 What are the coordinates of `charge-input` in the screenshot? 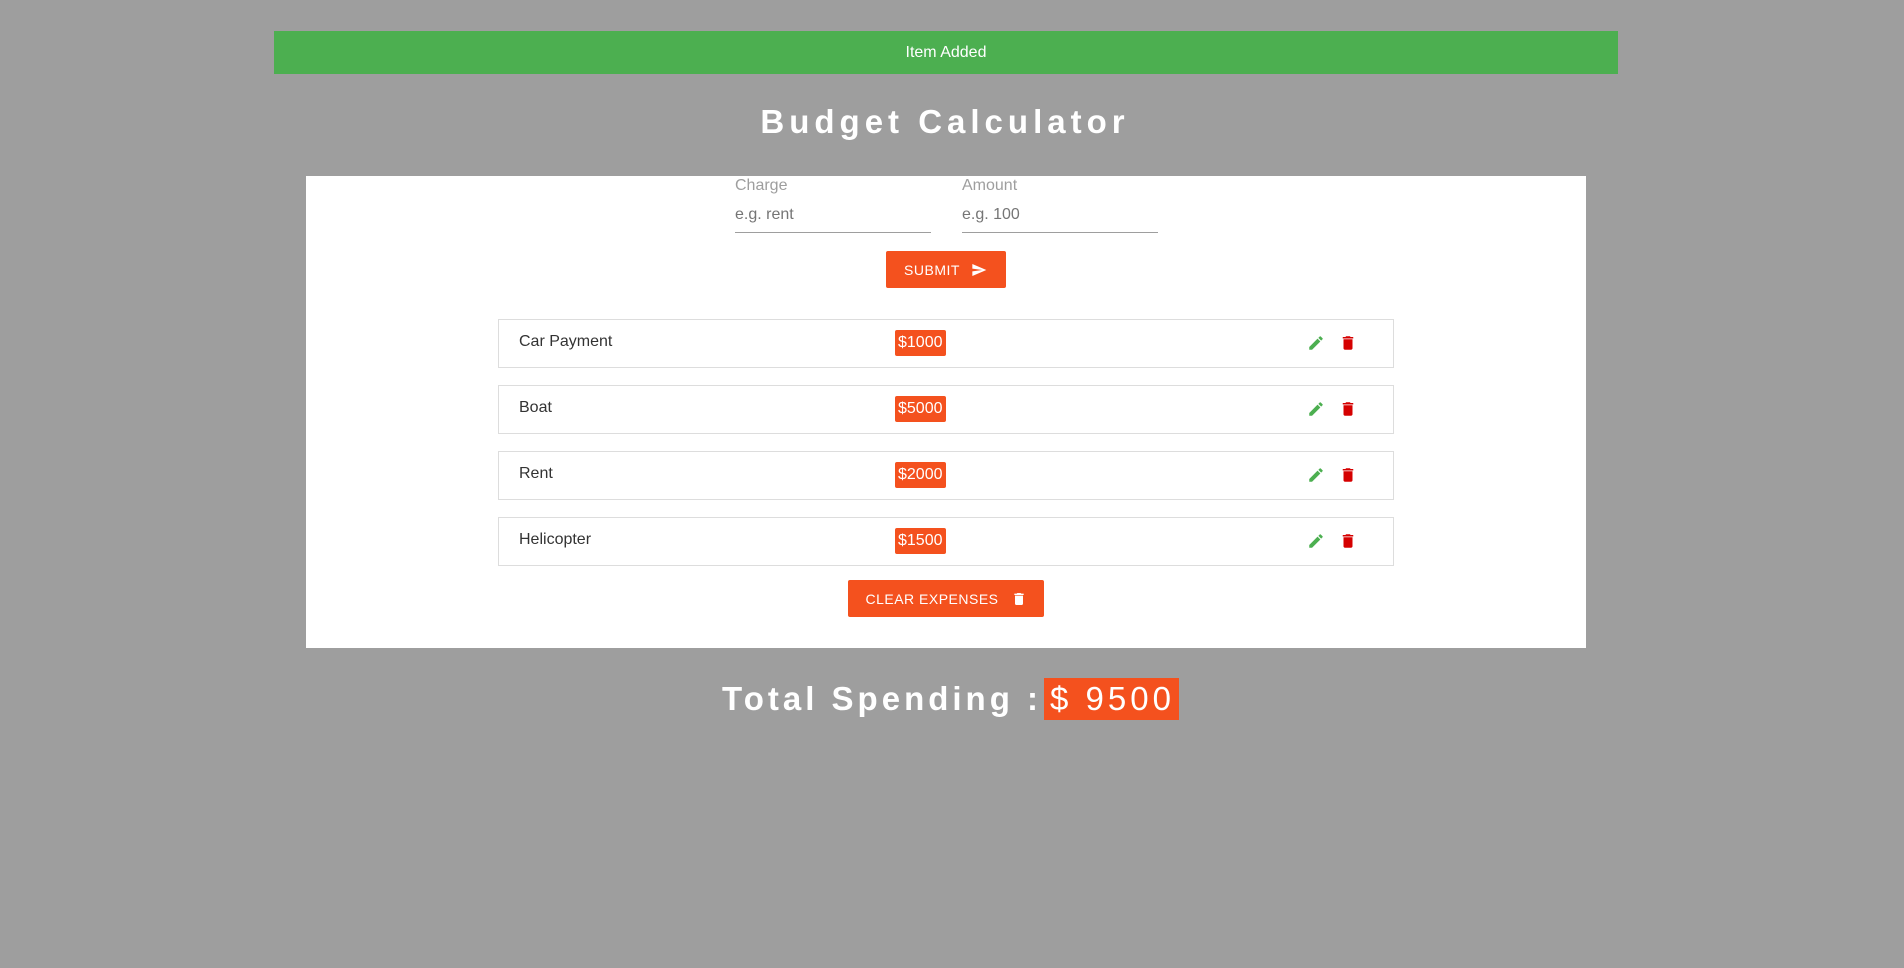 It's located at (833, 215).